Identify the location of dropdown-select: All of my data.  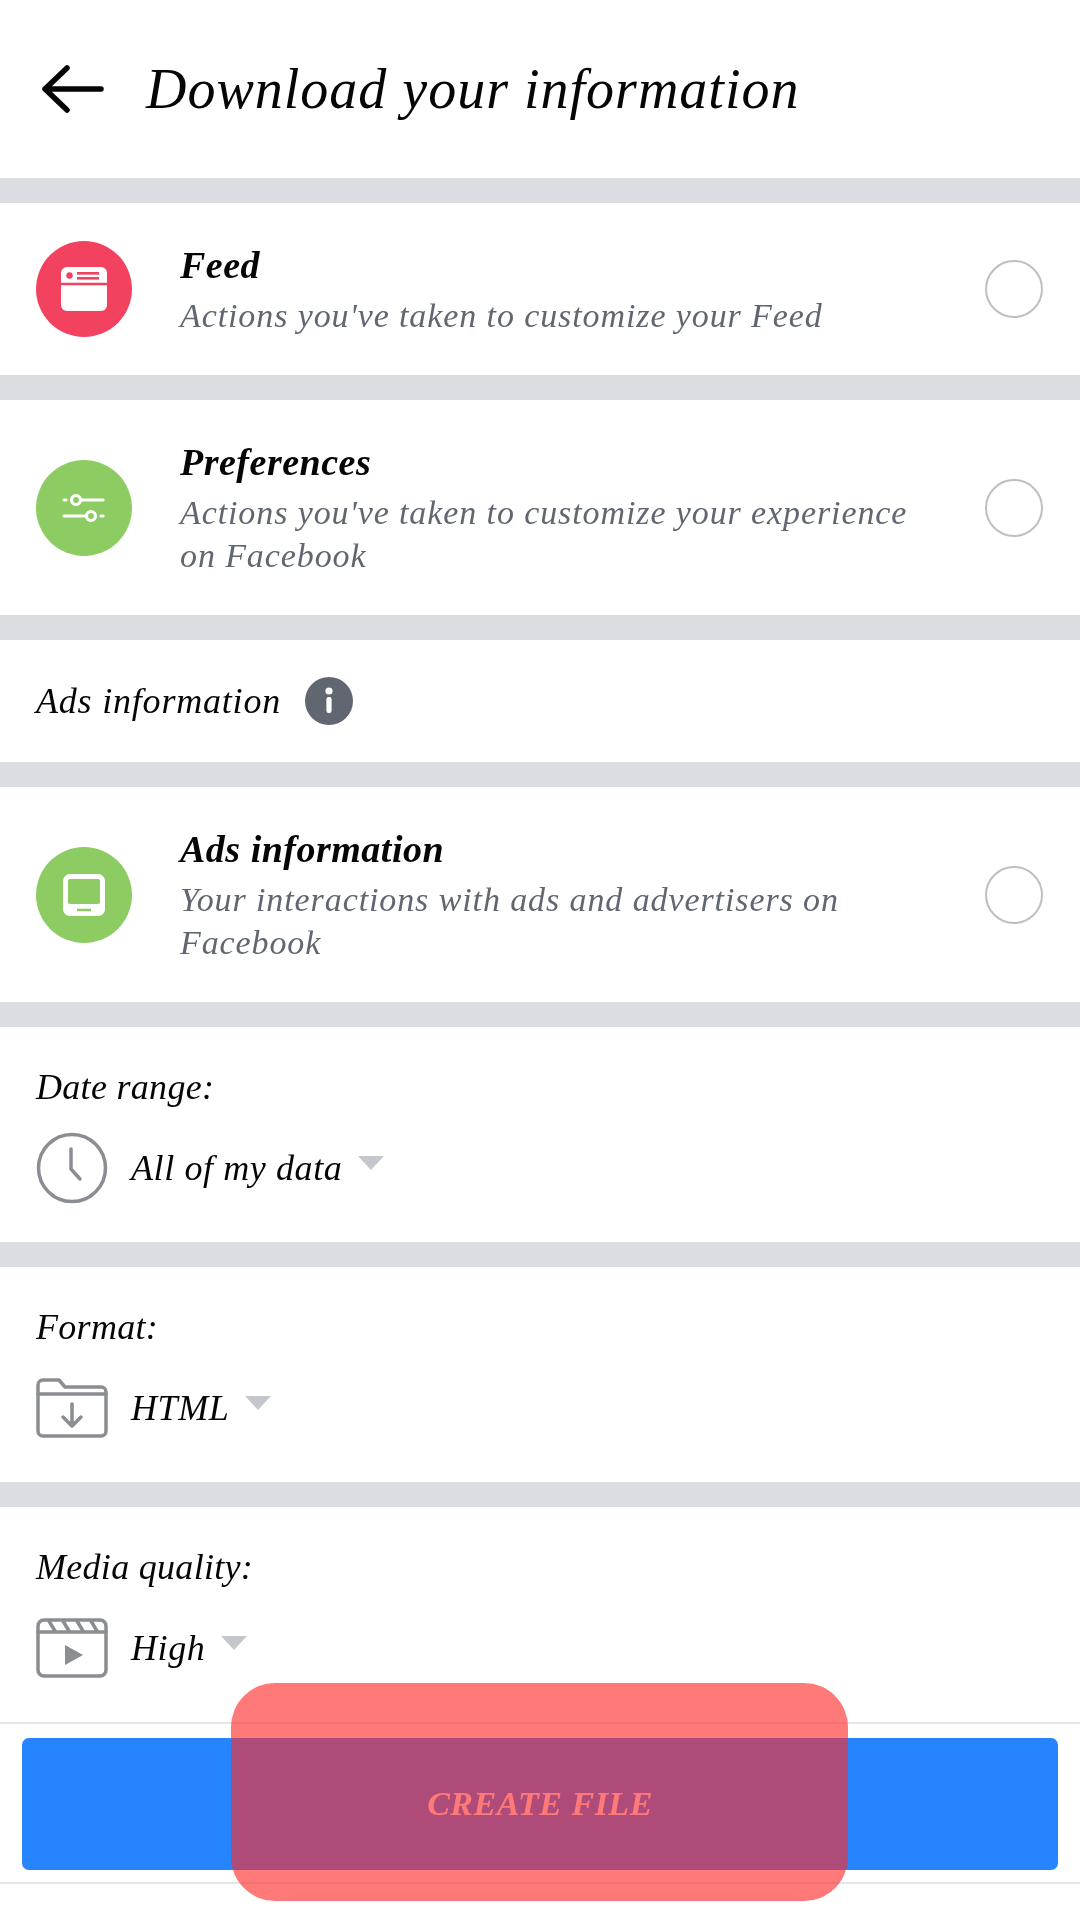
(258, 1168).